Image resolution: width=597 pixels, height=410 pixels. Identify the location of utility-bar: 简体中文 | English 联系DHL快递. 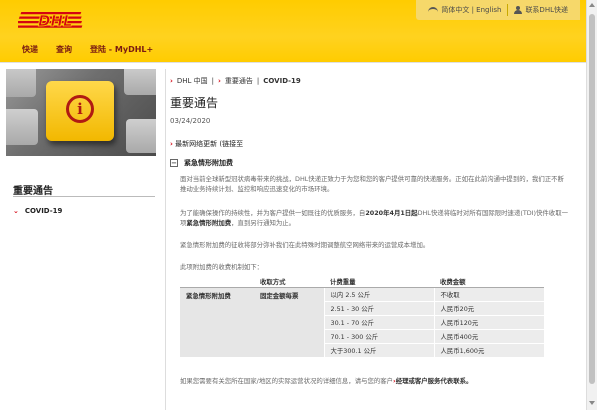
(498, 10).